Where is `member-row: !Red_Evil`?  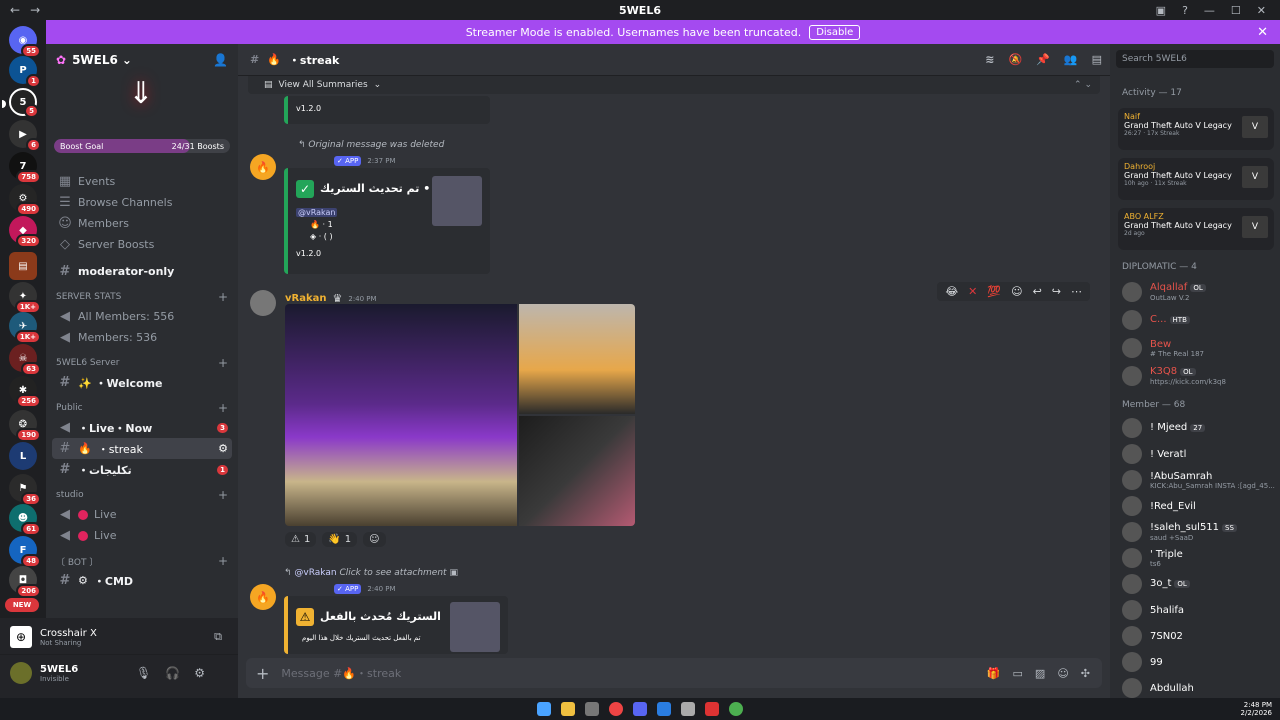
member-row: !Red_Evil is located at coordinates (1200, 506).